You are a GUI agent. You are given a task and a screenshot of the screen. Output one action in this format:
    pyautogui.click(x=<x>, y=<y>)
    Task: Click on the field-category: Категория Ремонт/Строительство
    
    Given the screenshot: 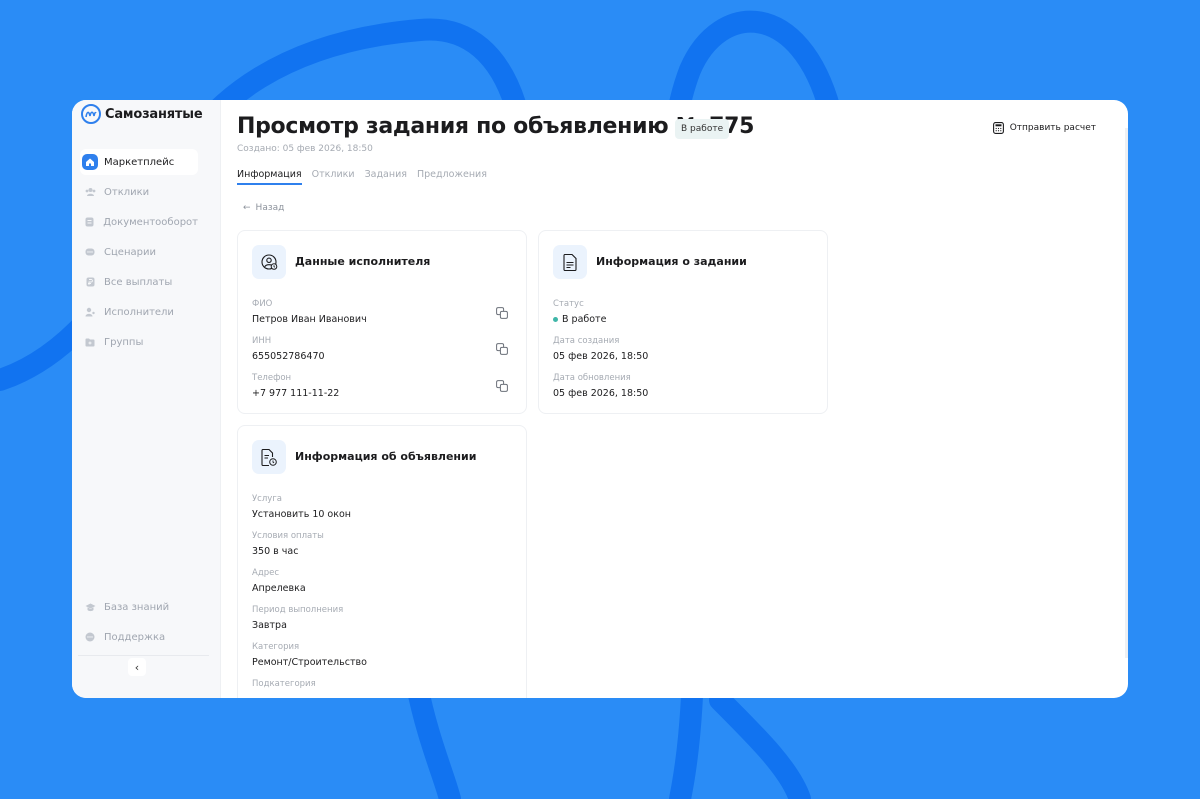 What is the action you would take?
    pyautogui.click(x=309, y=655)
    